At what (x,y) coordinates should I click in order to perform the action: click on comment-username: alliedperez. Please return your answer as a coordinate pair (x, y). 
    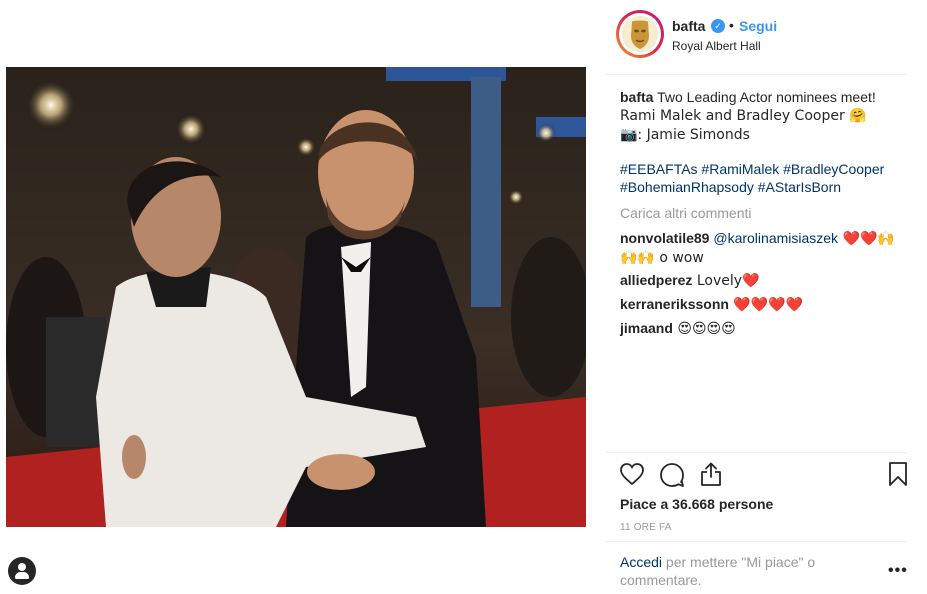
    Looking at the image, I should click on (656, 280).